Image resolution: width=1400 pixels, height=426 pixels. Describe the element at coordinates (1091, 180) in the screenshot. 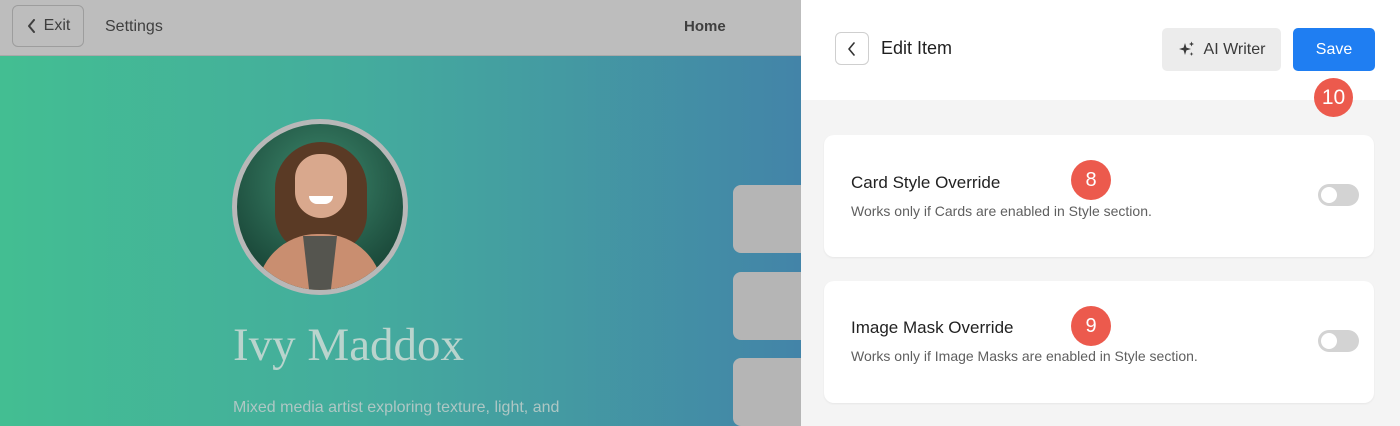

I see `step-badge: 8` at that location.